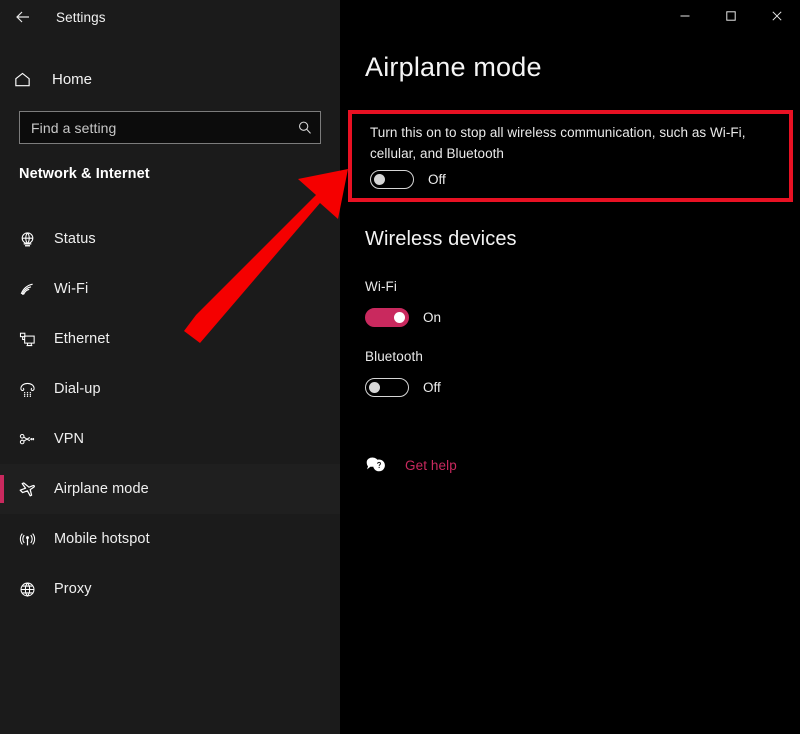  I want to click on sidebar-item-dialup: Dial-up, so click(170, 389).